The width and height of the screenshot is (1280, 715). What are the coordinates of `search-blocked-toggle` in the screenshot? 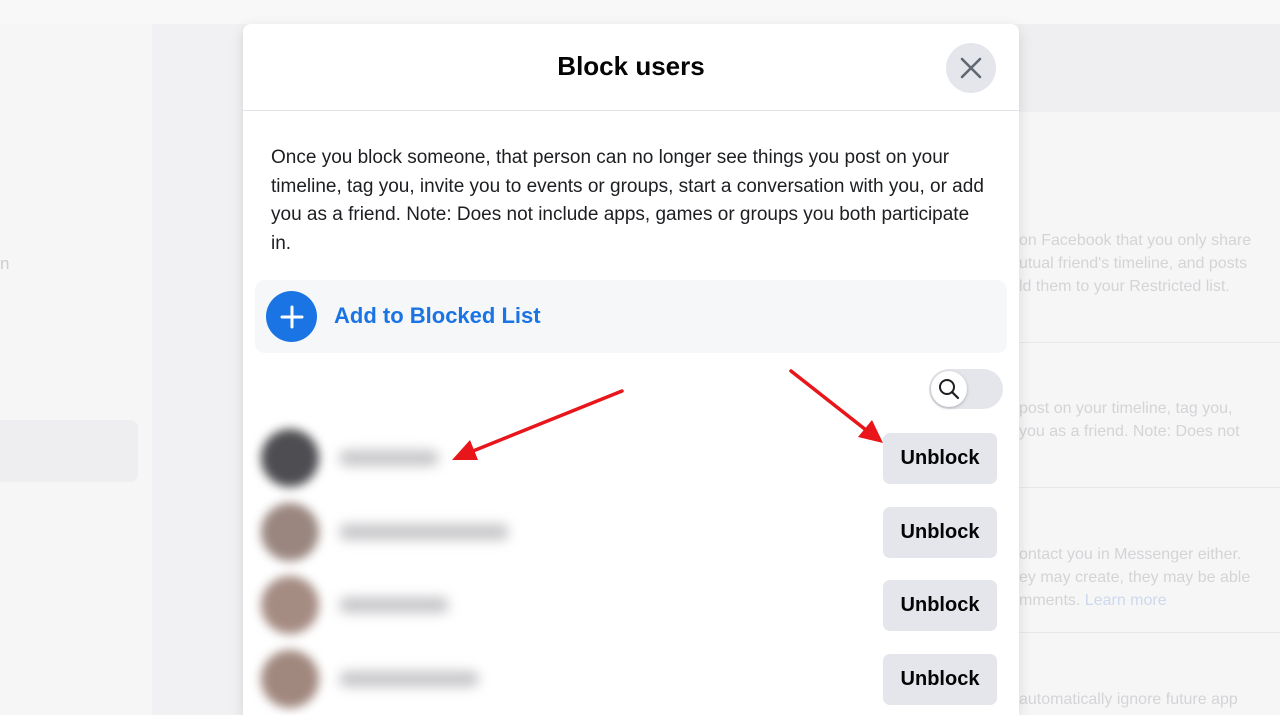 It's located at (966, 389).